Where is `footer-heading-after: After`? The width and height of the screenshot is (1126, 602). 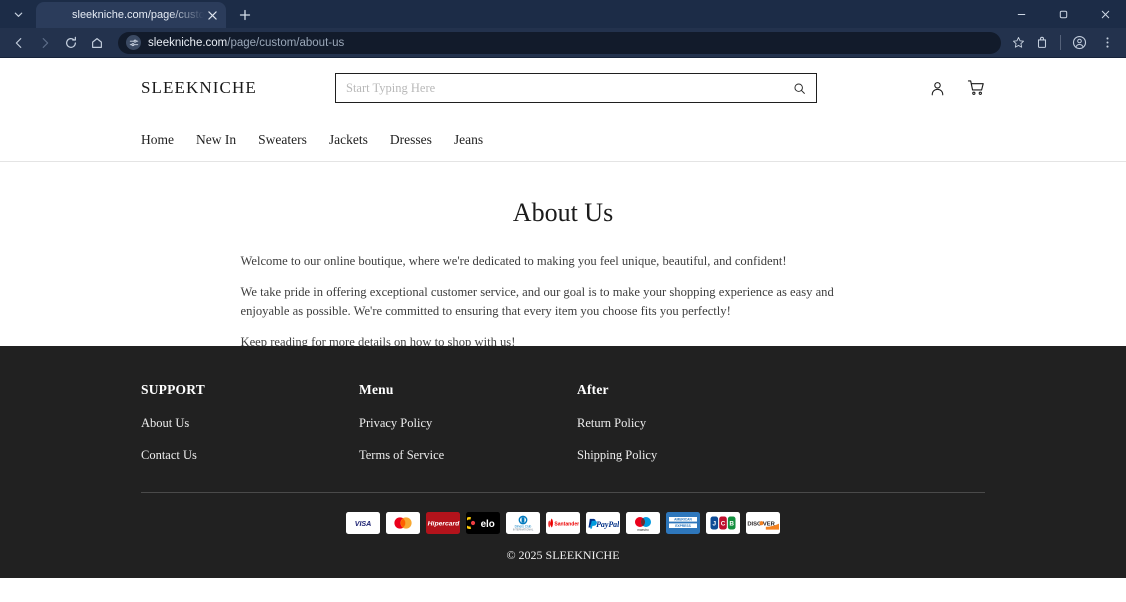
footer-heading-after: After is located at coordinates (593, 389).